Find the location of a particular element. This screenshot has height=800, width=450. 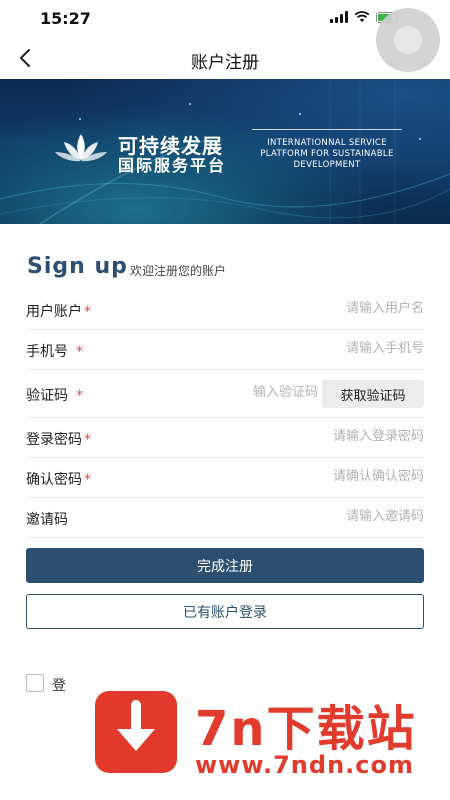

password-input is located at coordinates (334, 436).